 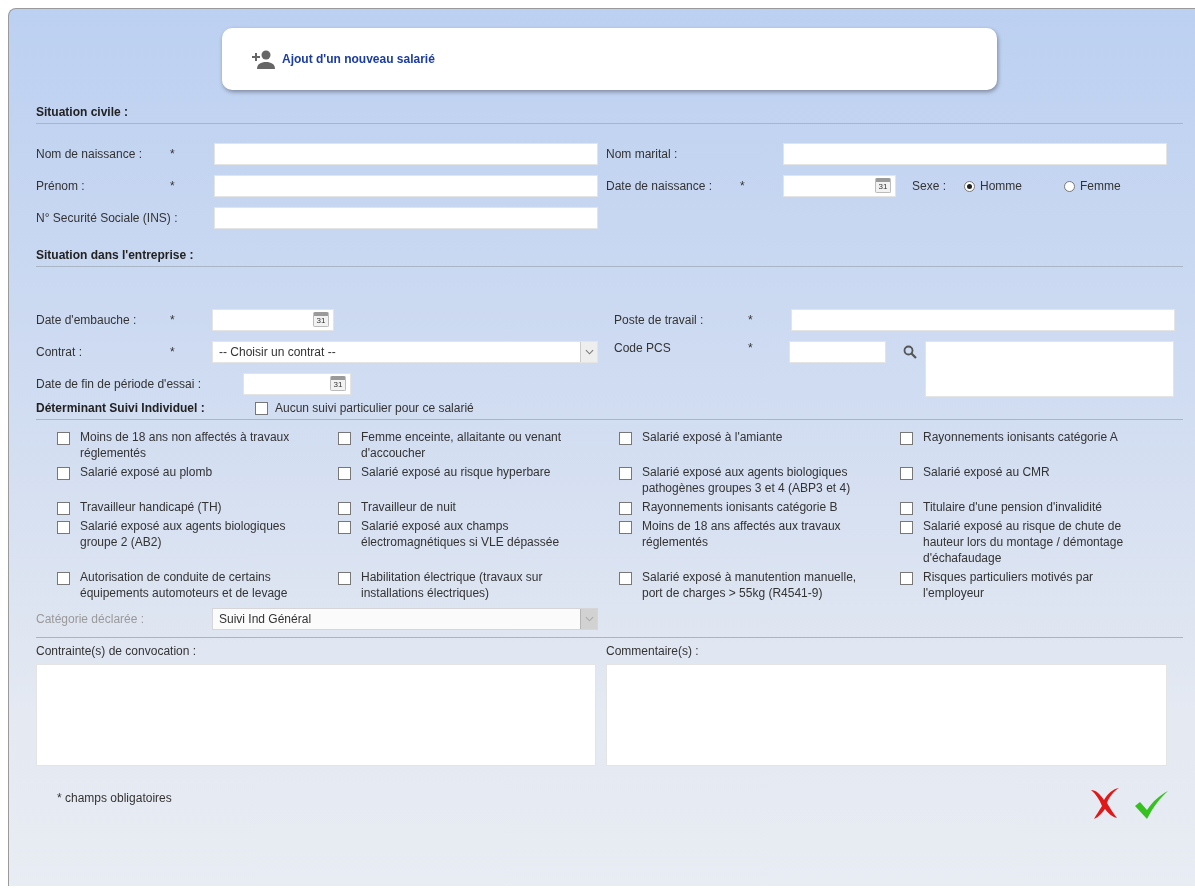 I want to click on checkbox-label: Salarié exposé à manutention manuelle, port de charges > 55kg (R4541-9), so click(x=750, y=585).